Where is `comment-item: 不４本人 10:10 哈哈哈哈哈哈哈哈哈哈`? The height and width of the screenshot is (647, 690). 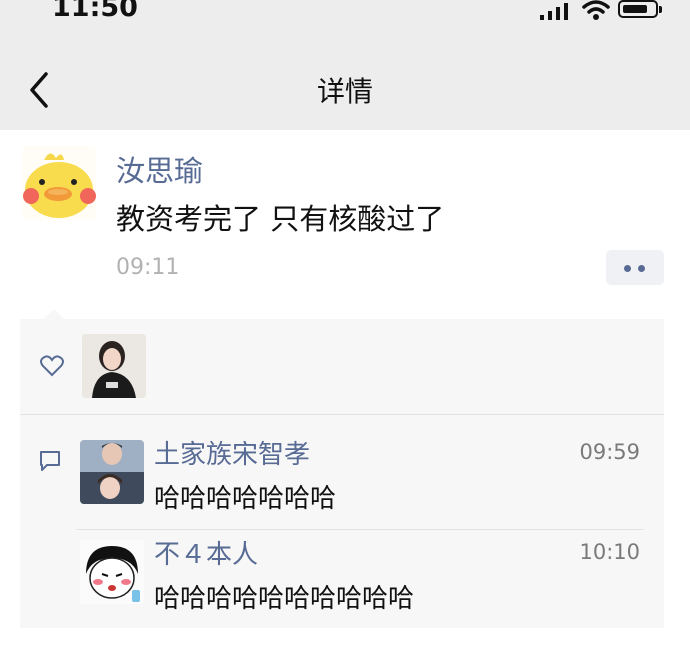 comment-item: 不４本人 10:10 哈哈哈哈哈哈哈哈哈哈 is located at coordinates (366, 585).